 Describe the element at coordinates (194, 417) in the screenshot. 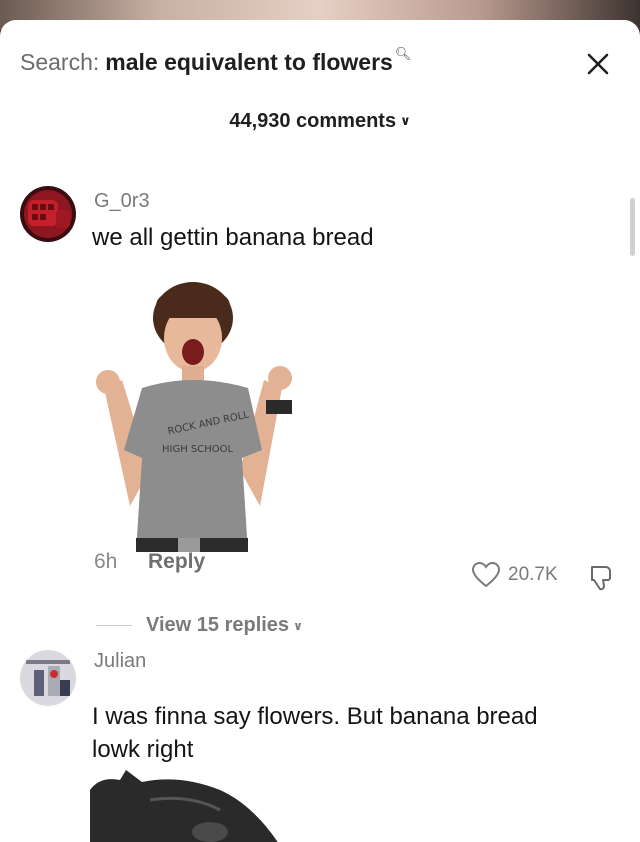

I see `comment-sticker-image: ROCK AND ROLL HIGH SCHOOL` at that location.